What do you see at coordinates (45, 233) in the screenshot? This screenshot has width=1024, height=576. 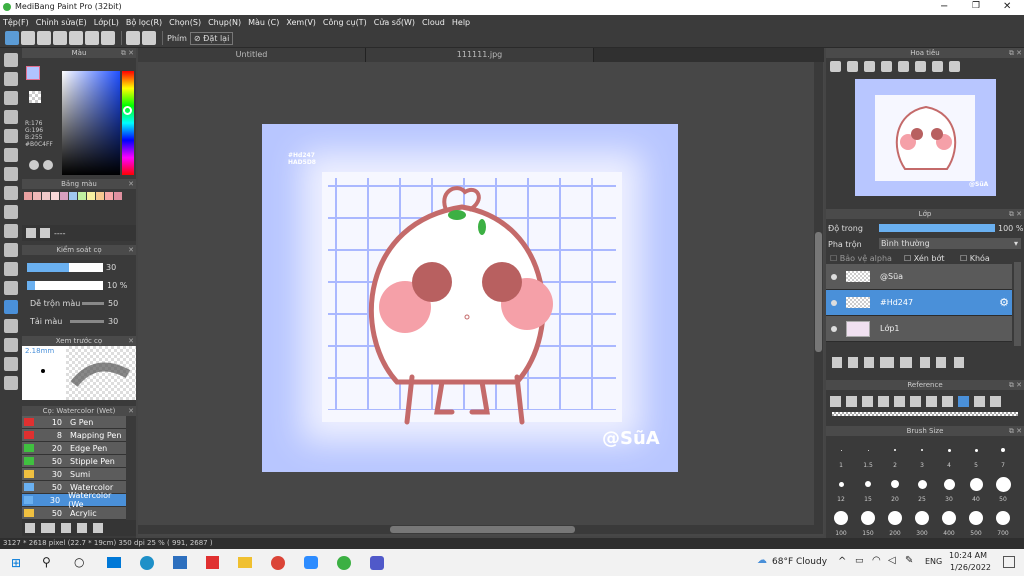 I see `delete-palette-icon` at bounding box center [45, 233].